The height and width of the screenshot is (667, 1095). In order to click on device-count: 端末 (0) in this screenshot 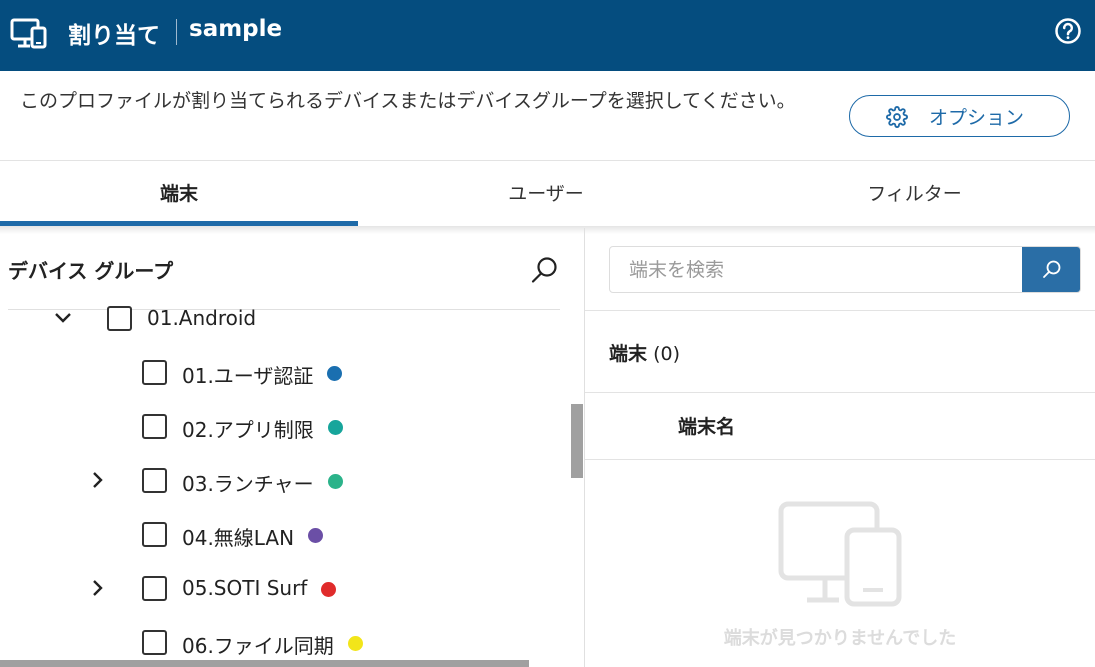, I will do `click(644, 352)`.